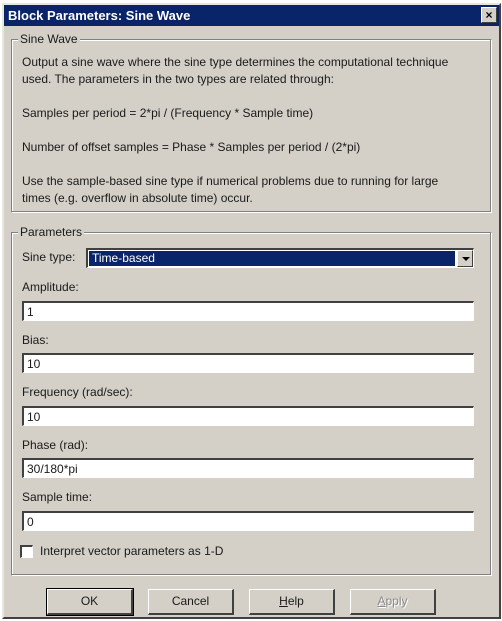 This screenshot has height=621, width=502. What do you see at coordinates (465, 258) in the screenshot?
I see `chevron-down-icon` at bounding box center [465, 258].